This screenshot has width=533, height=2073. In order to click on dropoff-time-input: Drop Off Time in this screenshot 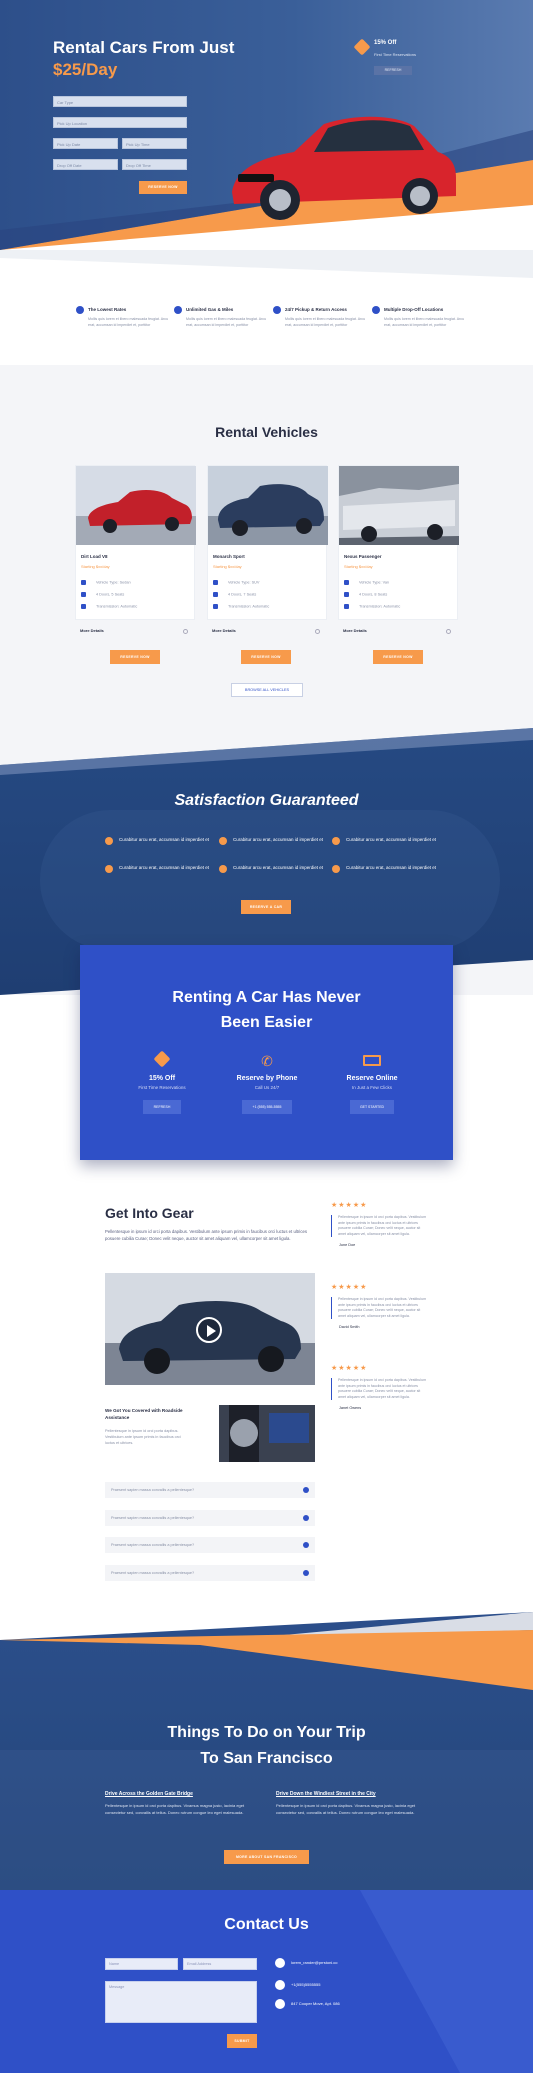, I will do `click(154, 164)`.